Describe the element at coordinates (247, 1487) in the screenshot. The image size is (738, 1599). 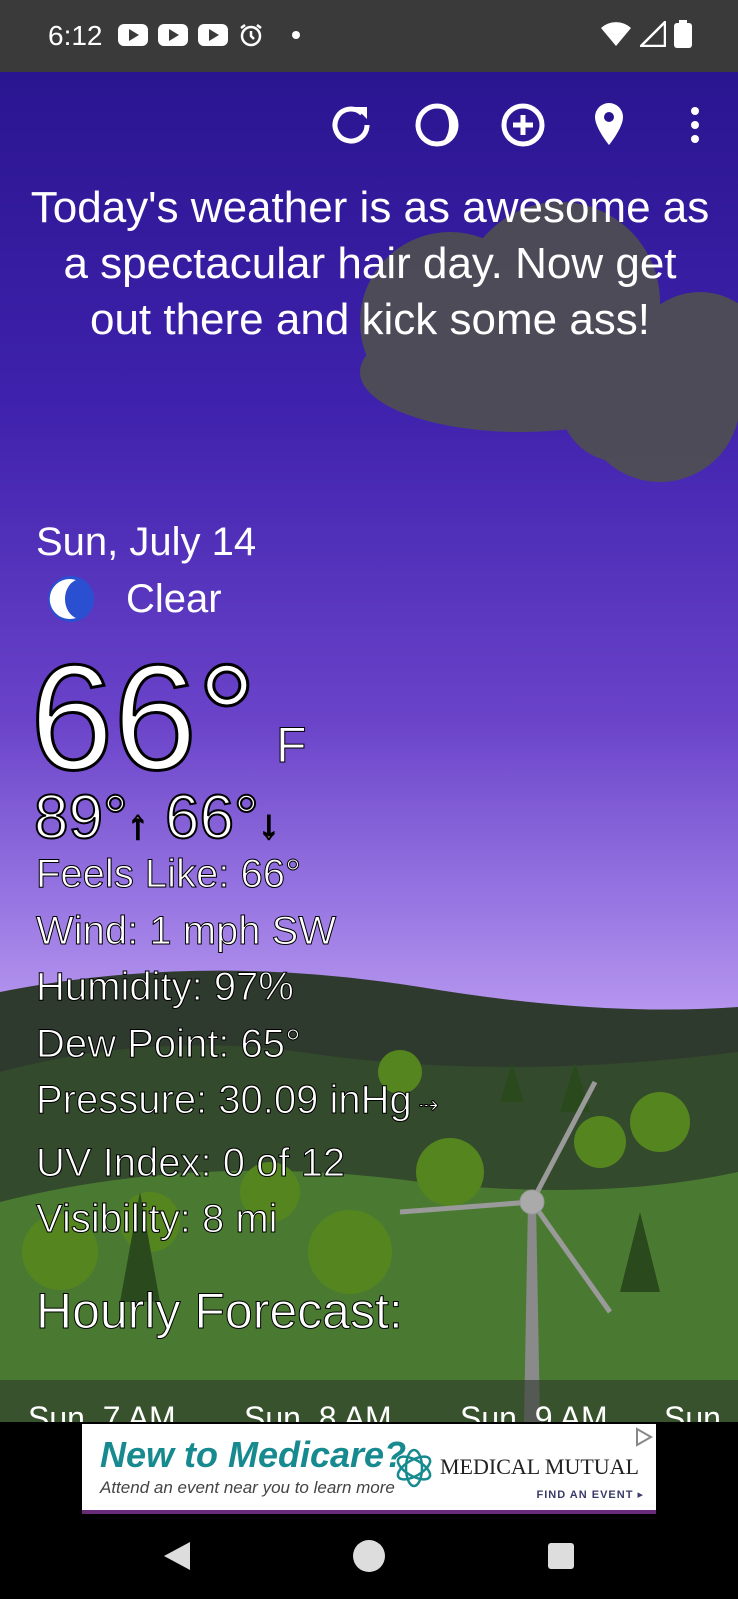
I see `ad-subtitle: Attend an event near you to learn more` at that location.